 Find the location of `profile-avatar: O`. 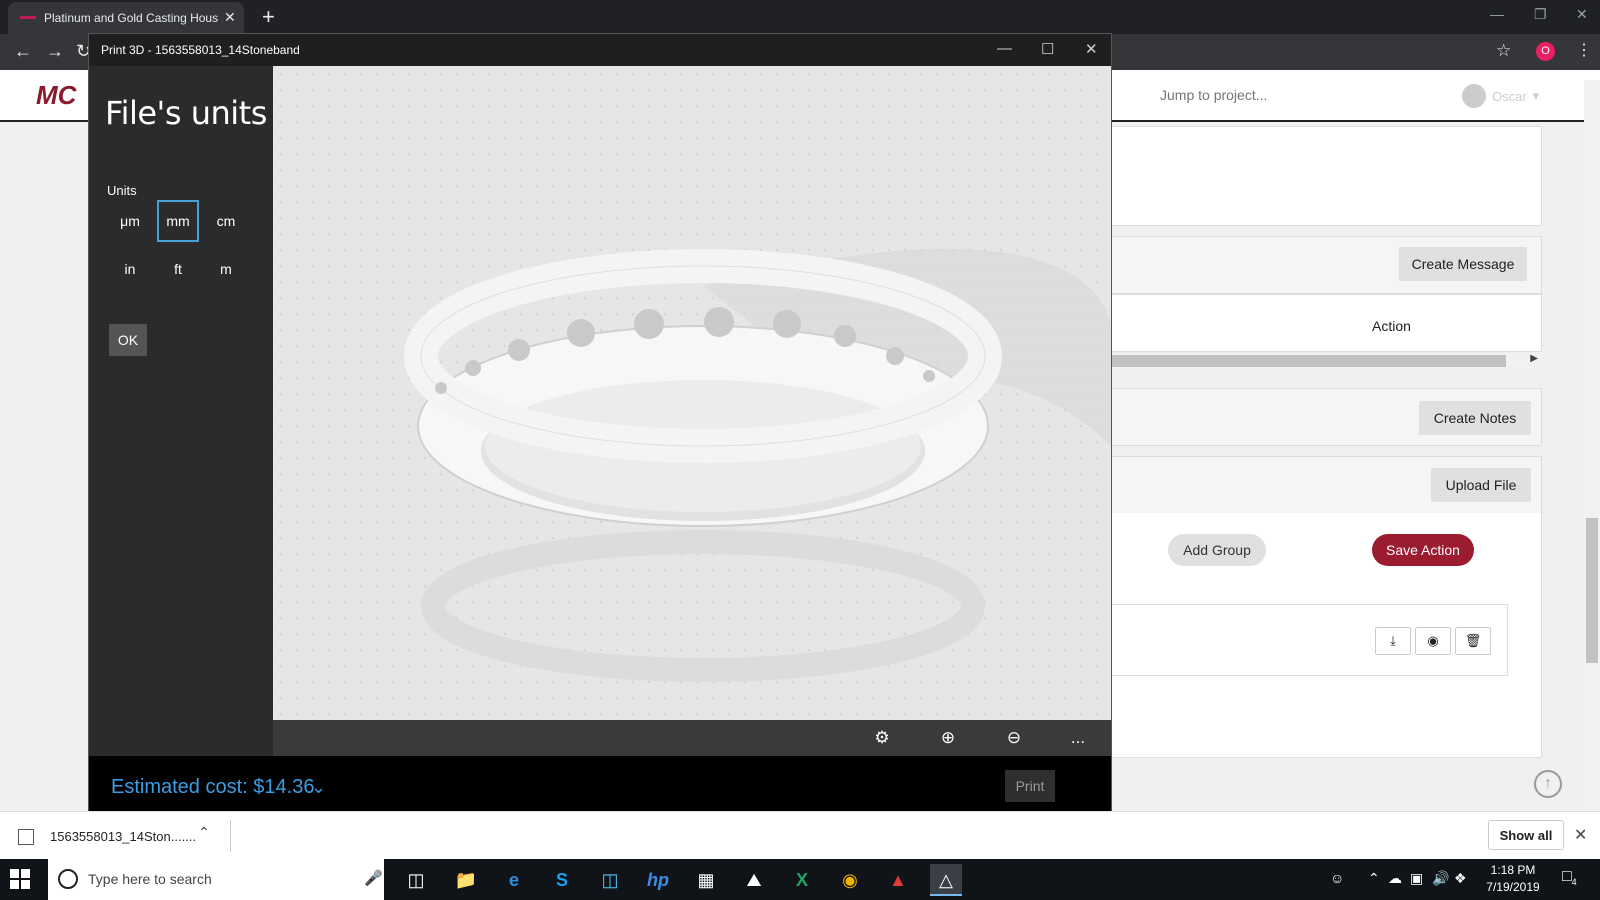

profile-avatar: O is located at coordinates (1545, 51).